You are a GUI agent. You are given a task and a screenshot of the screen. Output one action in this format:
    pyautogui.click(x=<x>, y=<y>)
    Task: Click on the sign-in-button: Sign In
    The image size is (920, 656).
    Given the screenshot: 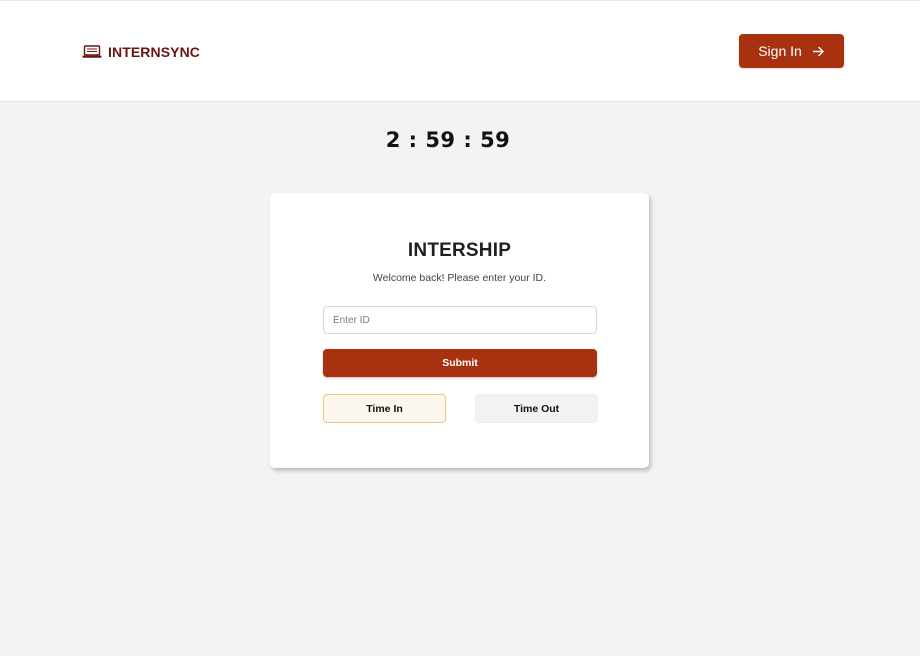 What is the action you would take?
    pyautogui.click(x=791, y=51)
    